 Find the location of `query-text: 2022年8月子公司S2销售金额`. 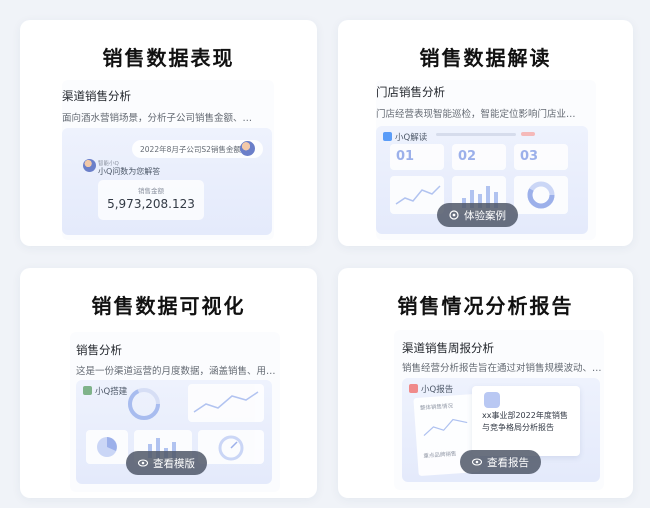

query-text: 2022年8月子公司S2销售金额 is located at coordinates (190, 149).